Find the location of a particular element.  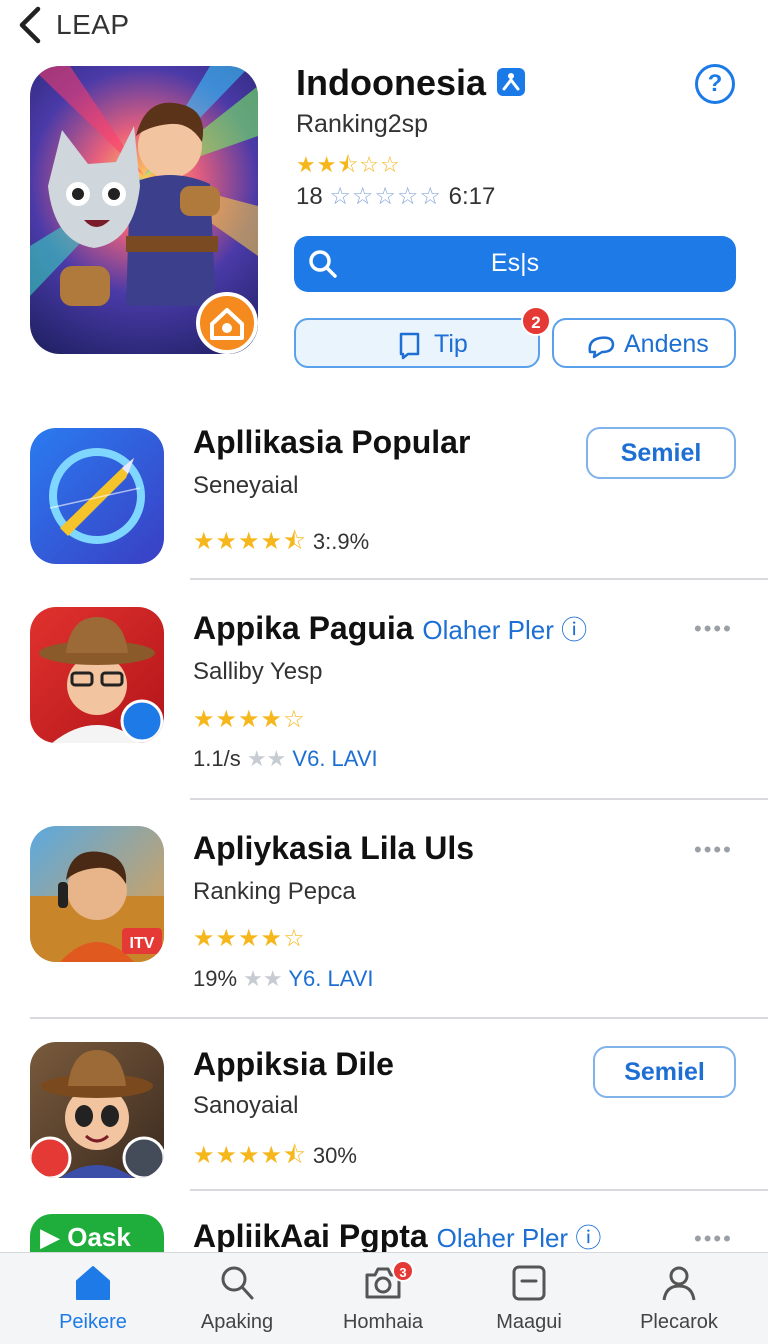

app-subtitle: Salliby Yesp is located at coordinates (258, 671).